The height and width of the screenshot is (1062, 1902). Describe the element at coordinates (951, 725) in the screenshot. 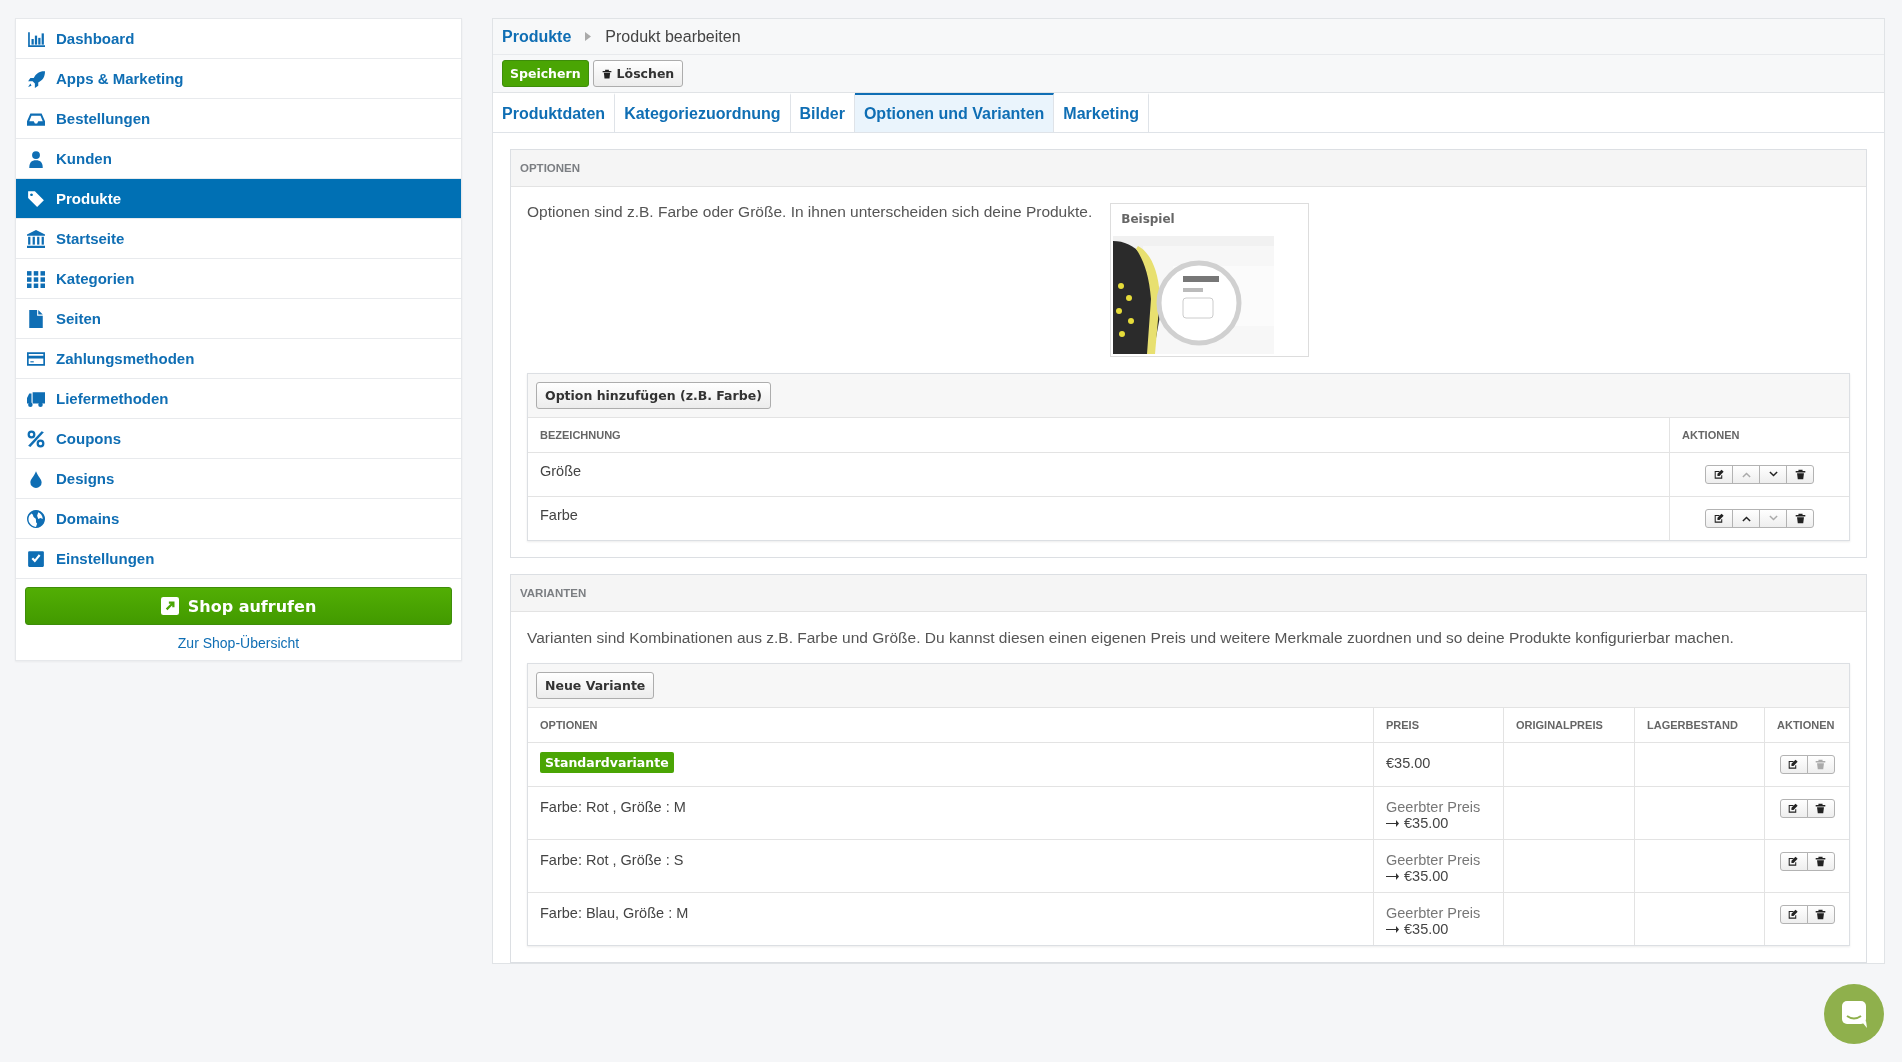

I see `column-header: OPTIONEN` at that location.